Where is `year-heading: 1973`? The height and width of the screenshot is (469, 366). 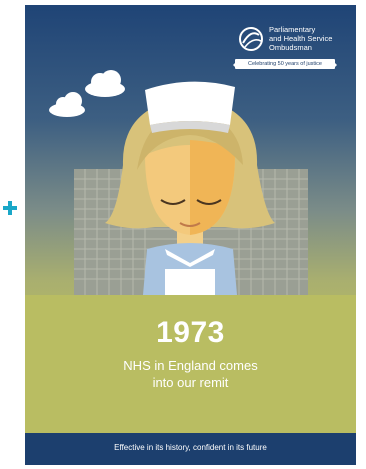
year-heading: 1973 is located at coordinates (190, 332).